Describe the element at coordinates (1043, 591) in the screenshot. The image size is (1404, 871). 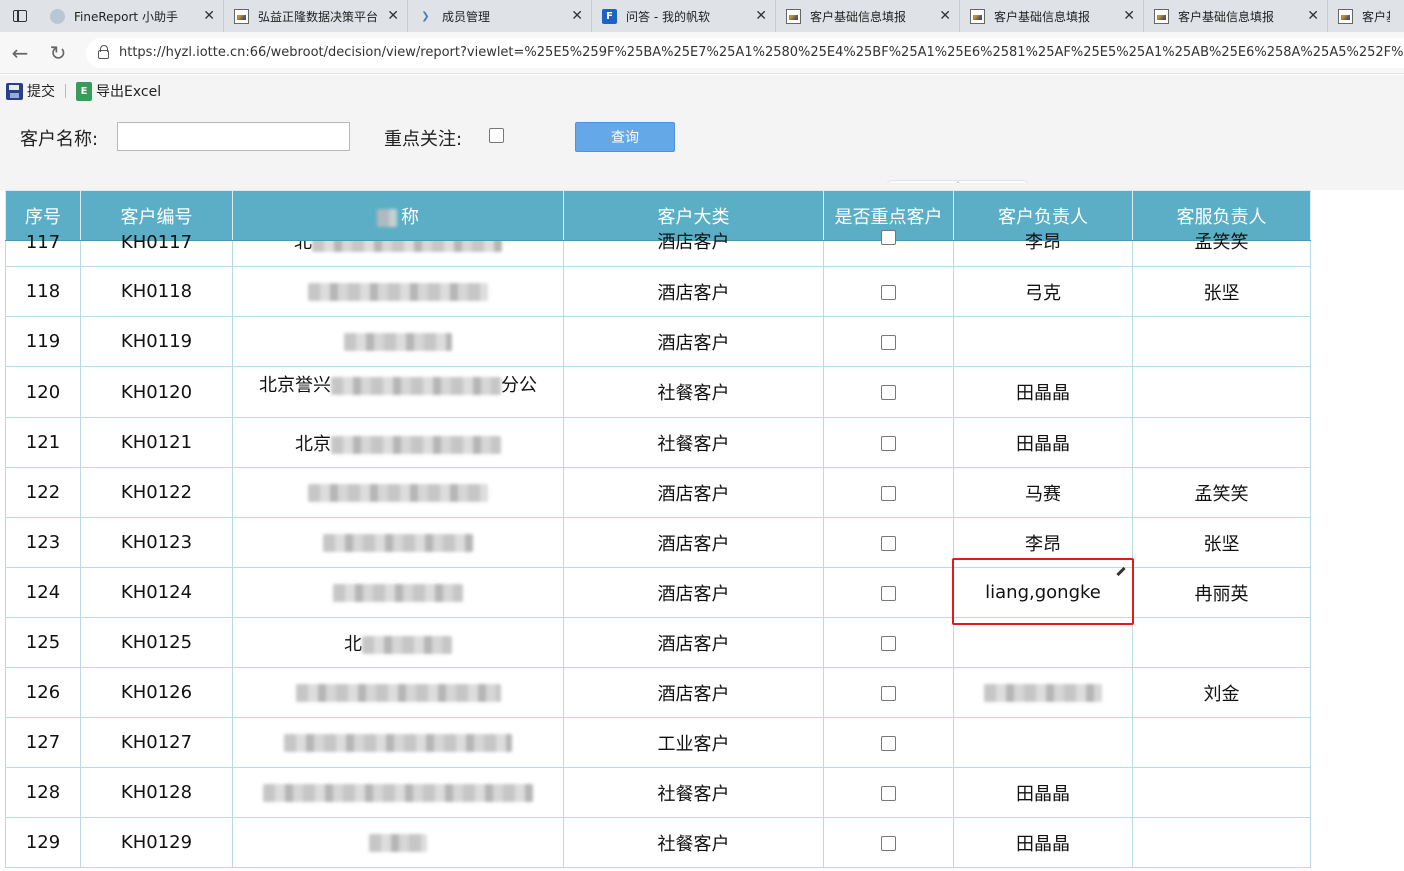
I see `customer-owner-selected-cell: liang,gongke` at that location.